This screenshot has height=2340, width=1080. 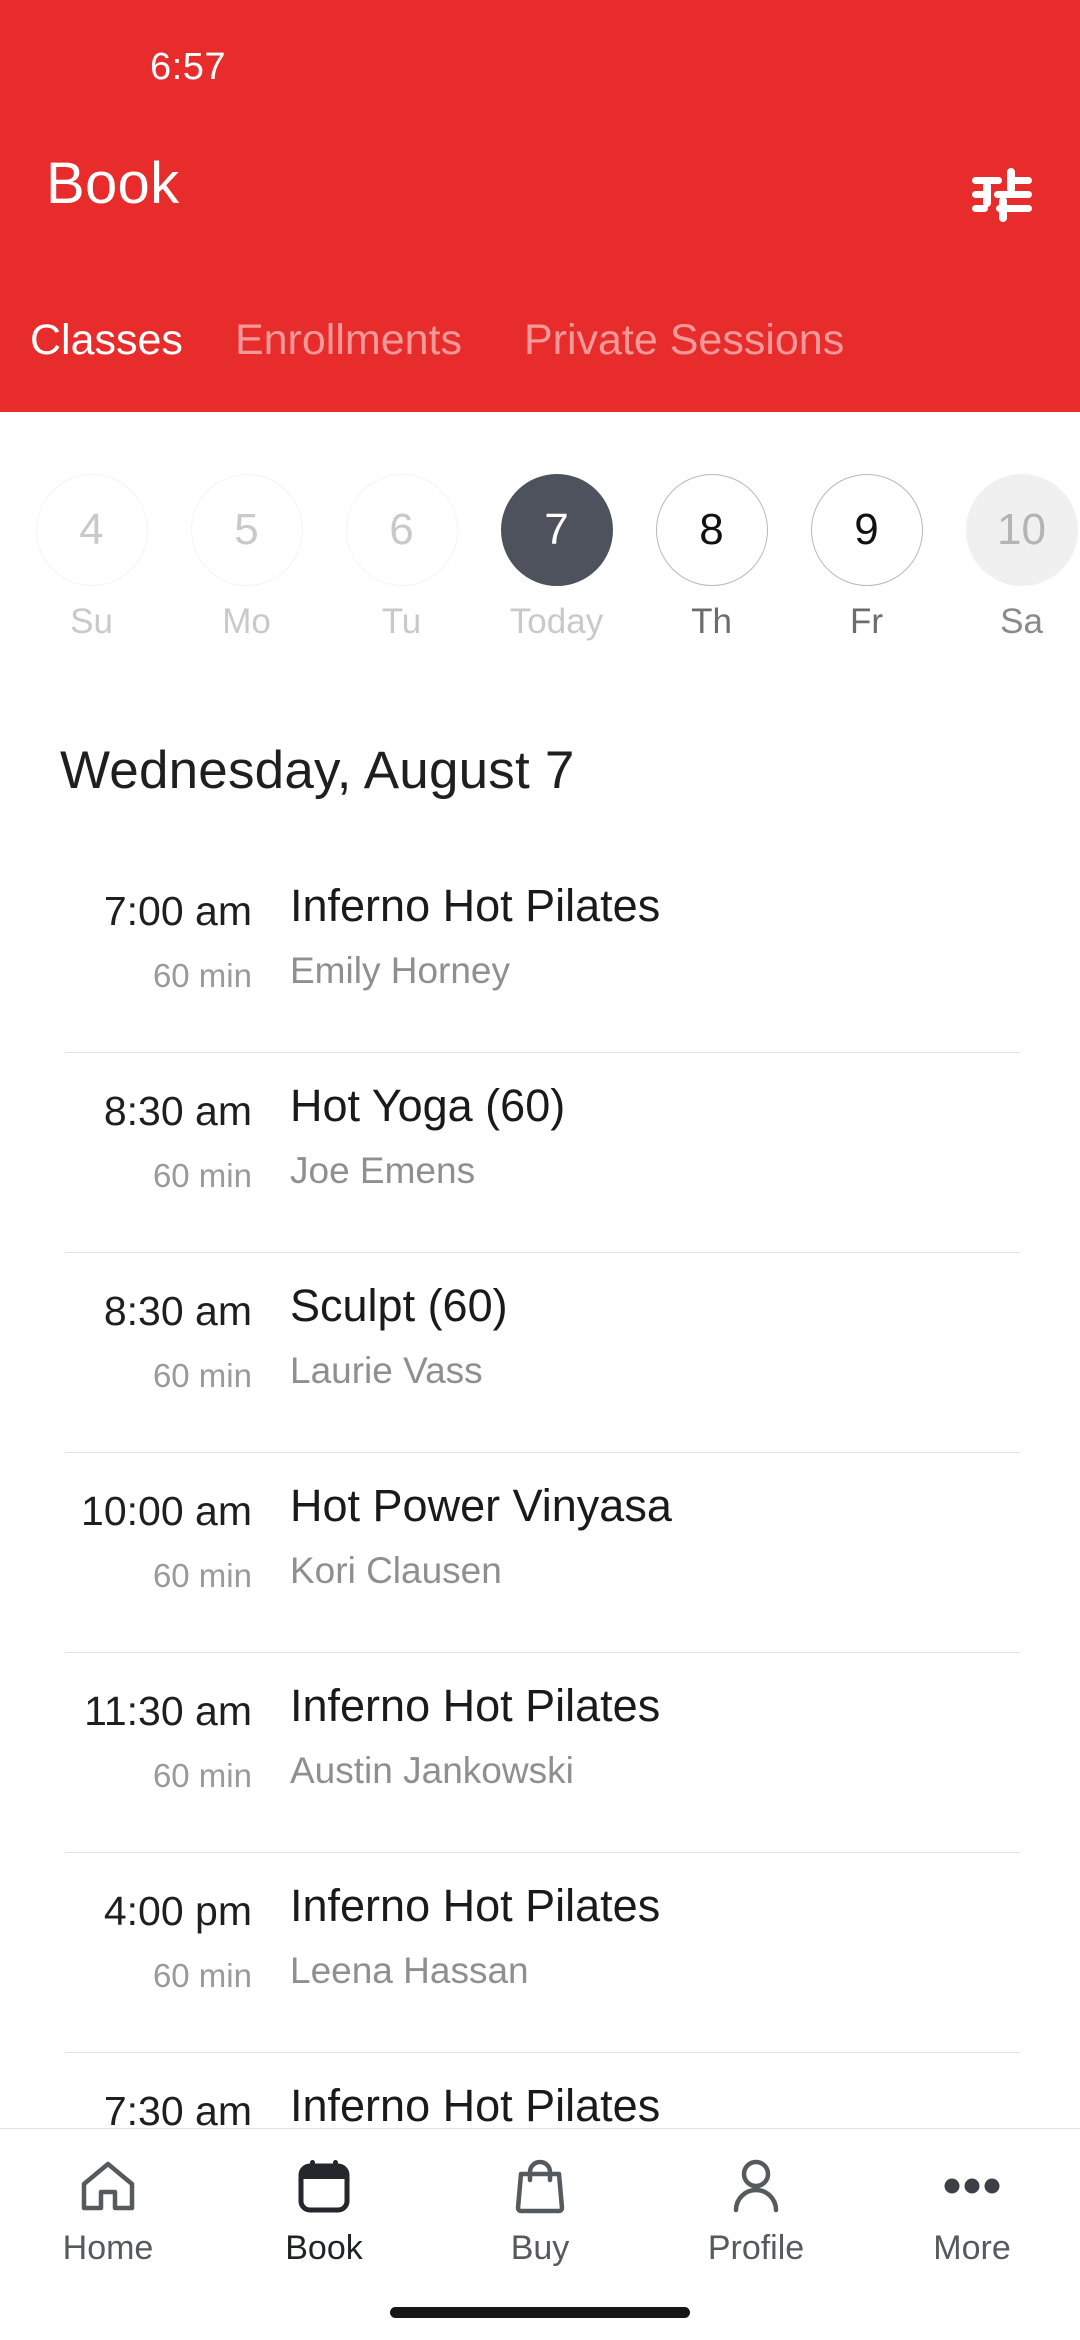 What do you see at coordinates (711, 621) in the screenshot?
I see `date-label-8: Th` at bounding box center [711, 621].